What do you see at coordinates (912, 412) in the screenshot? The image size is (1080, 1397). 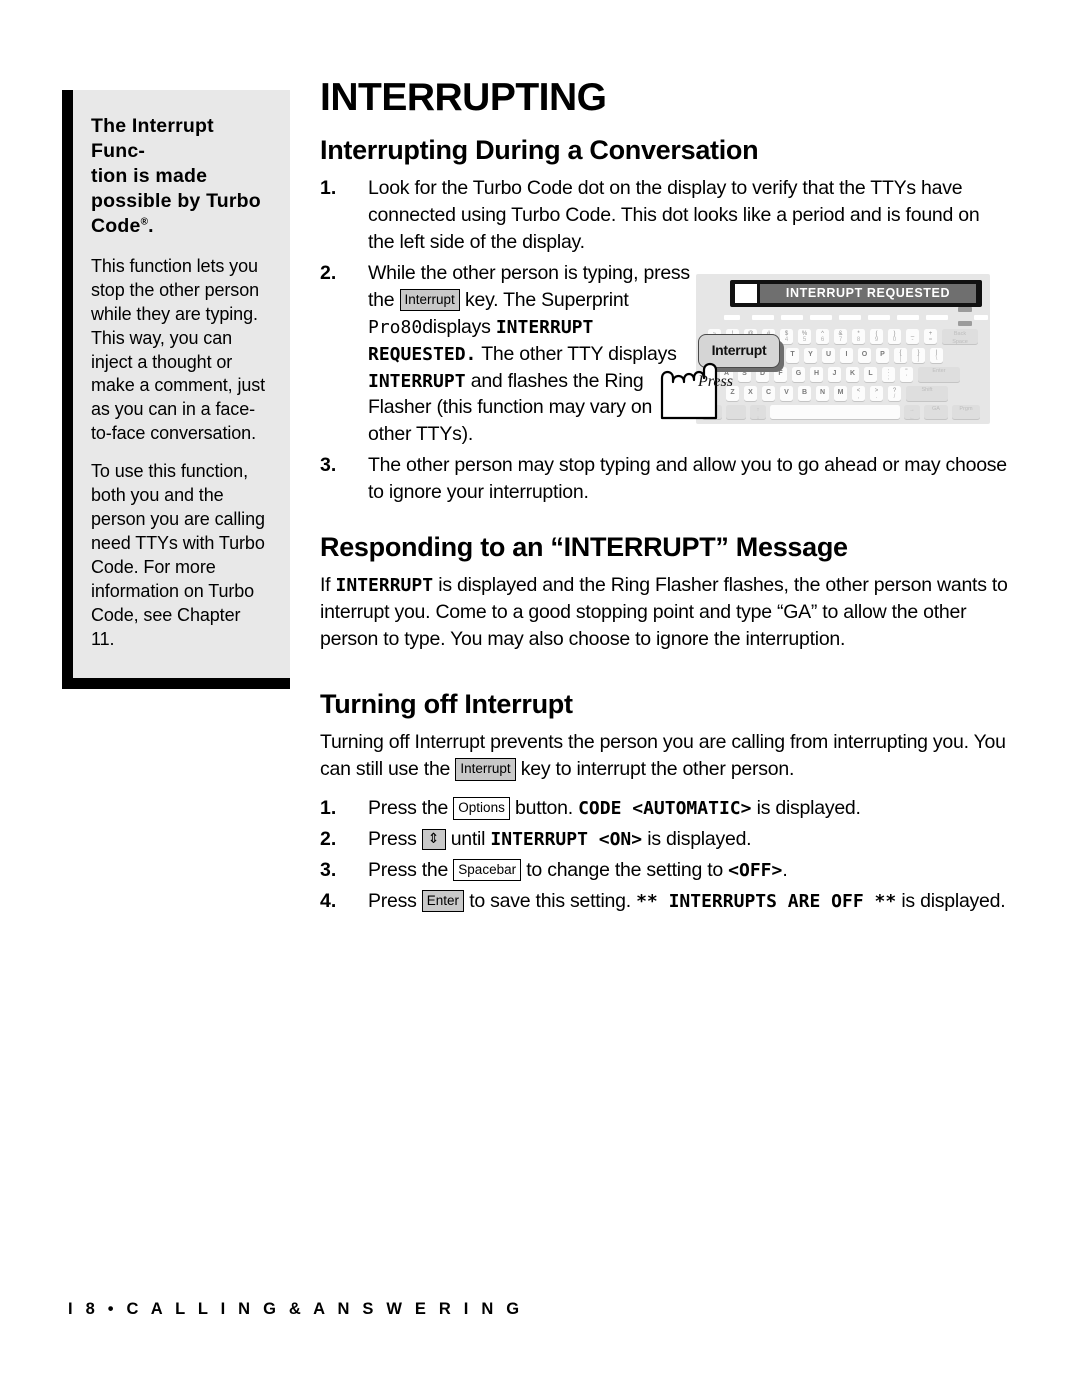 I see `key-left-right-arrow: → ←` at bounding box center [912, 412].